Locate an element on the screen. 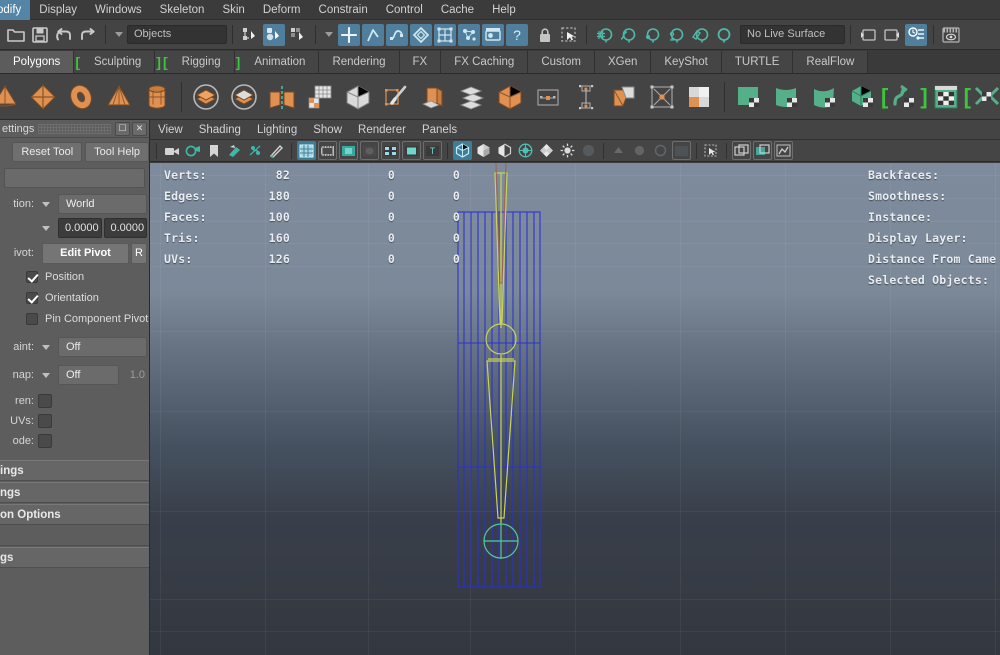  poly-multi-cut-grid-icon is located at coordinates (320, 97).